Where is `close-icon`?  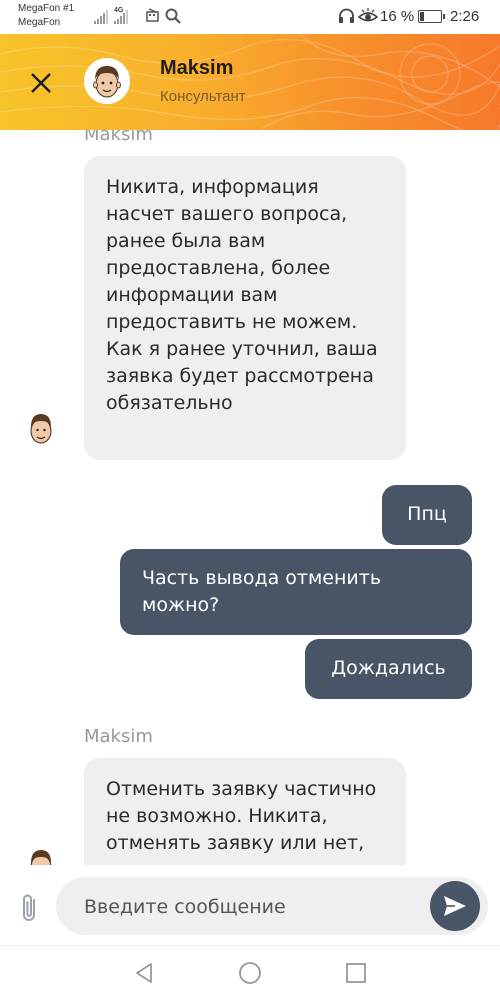
close-icon is located at coordinates (41, 83).